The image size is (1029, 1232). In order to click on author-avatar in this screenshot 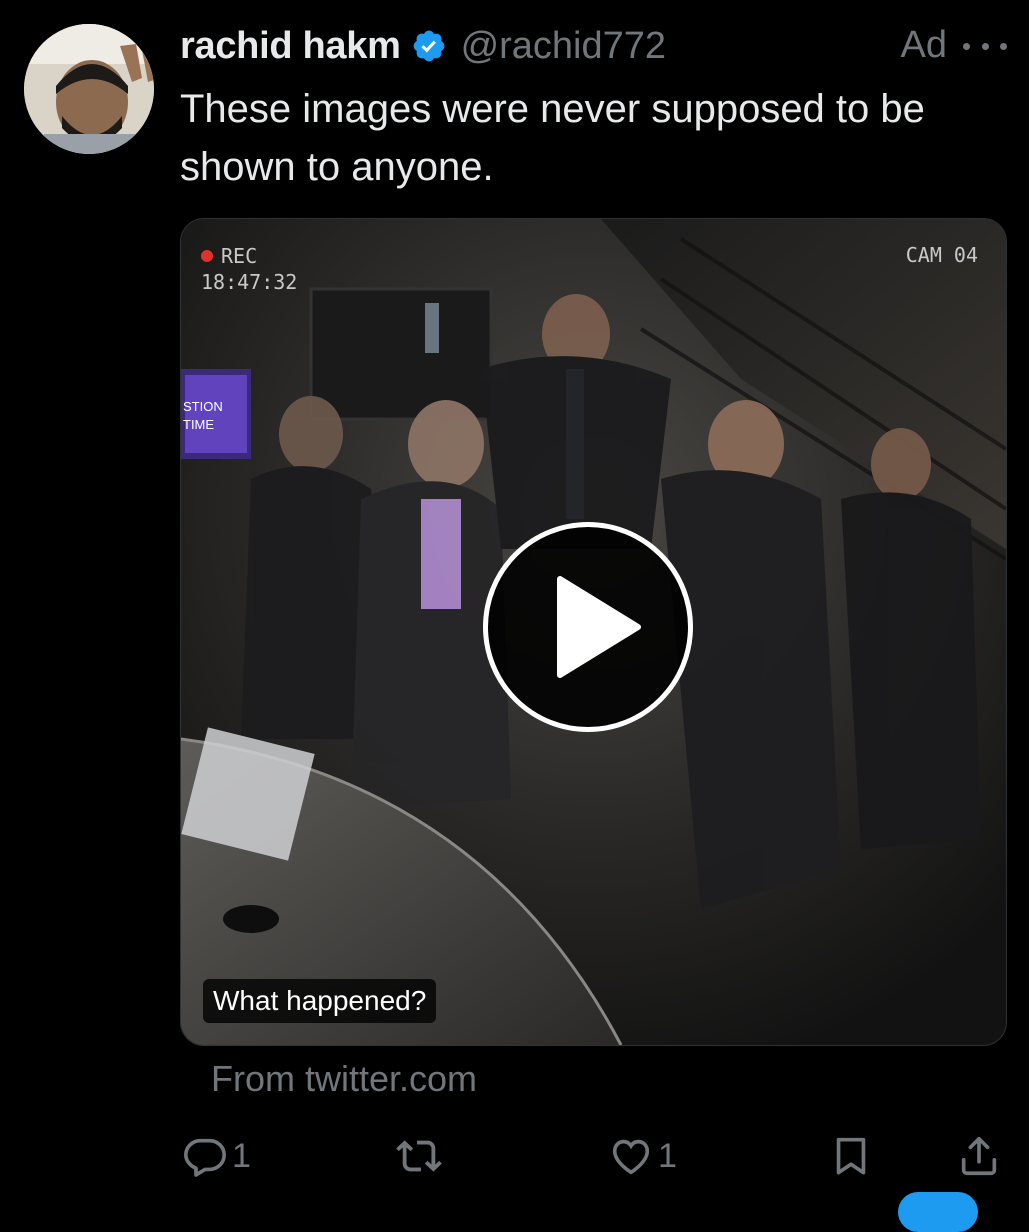, I will do `click(89, 89)`.